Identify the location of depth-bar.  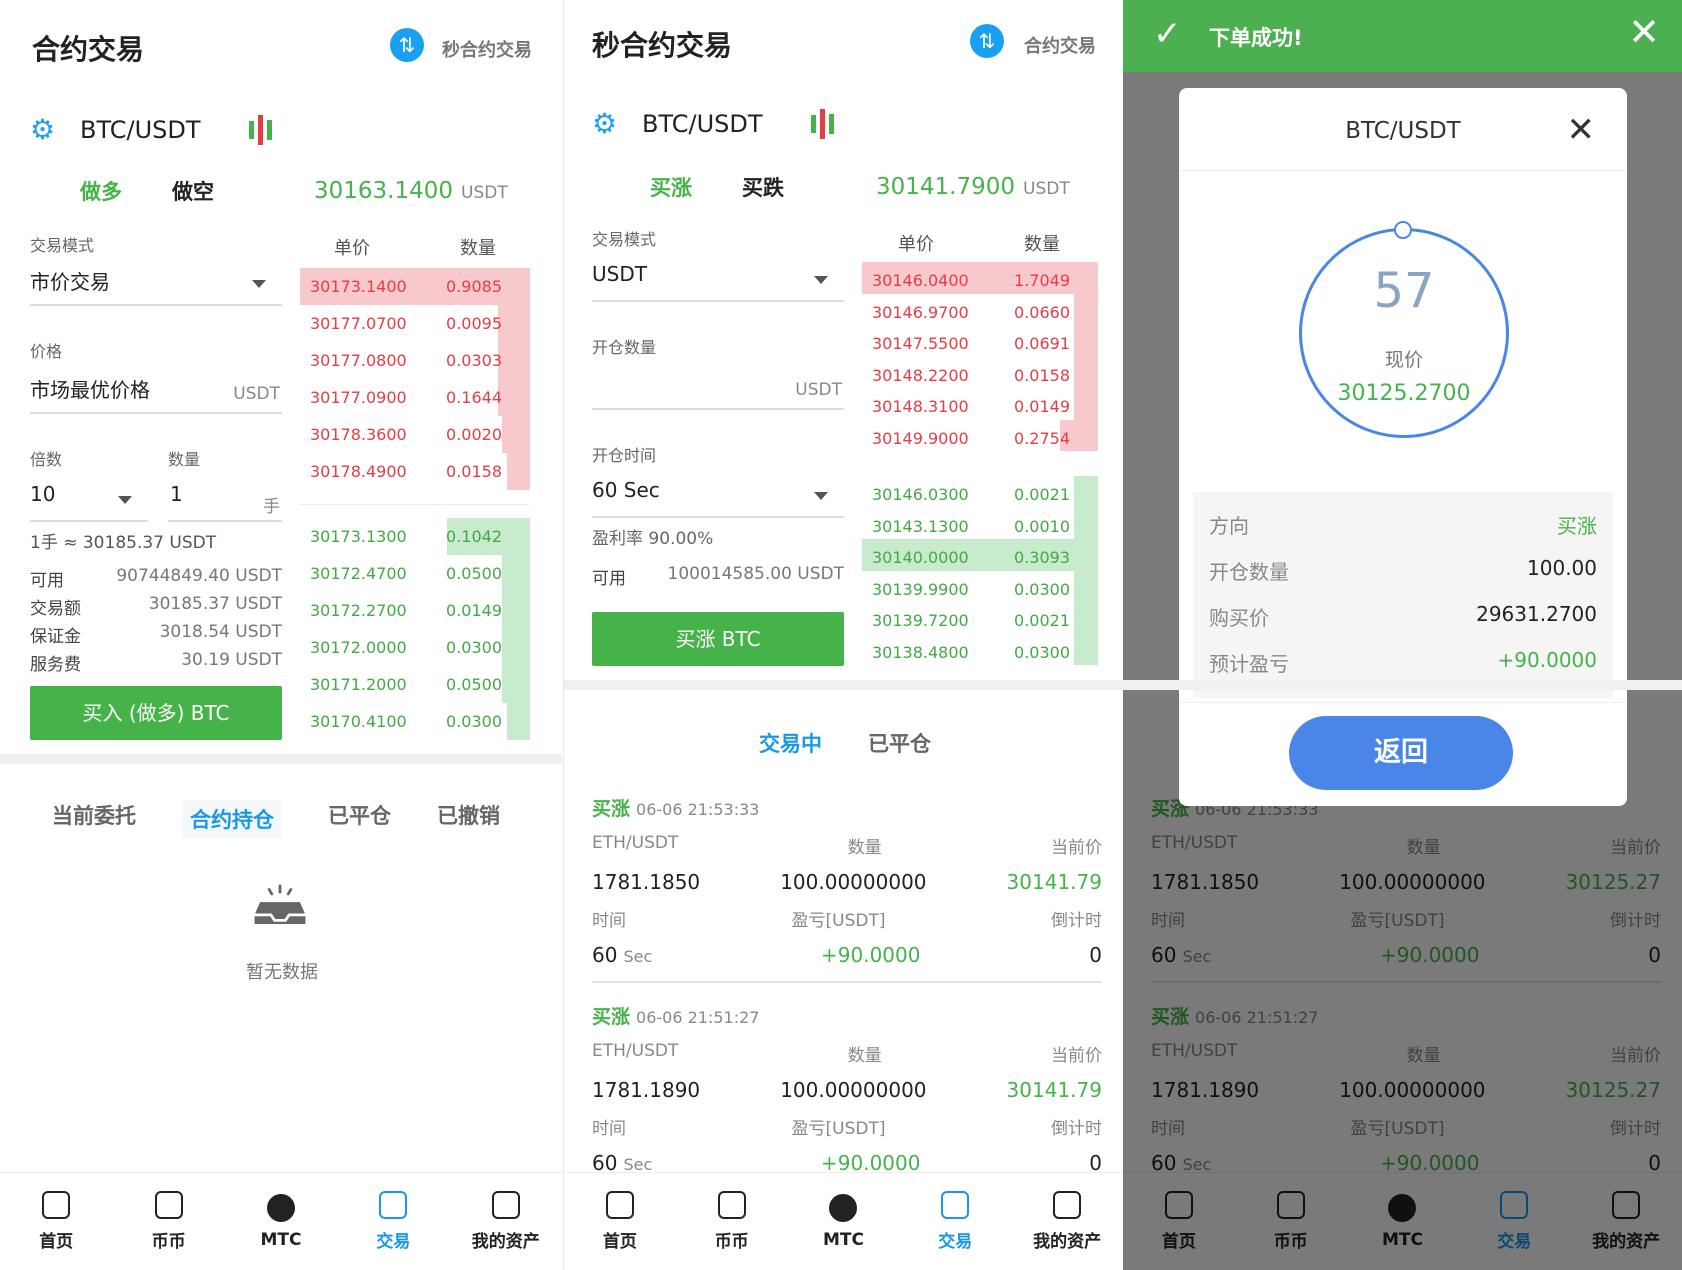
(1086, 404).